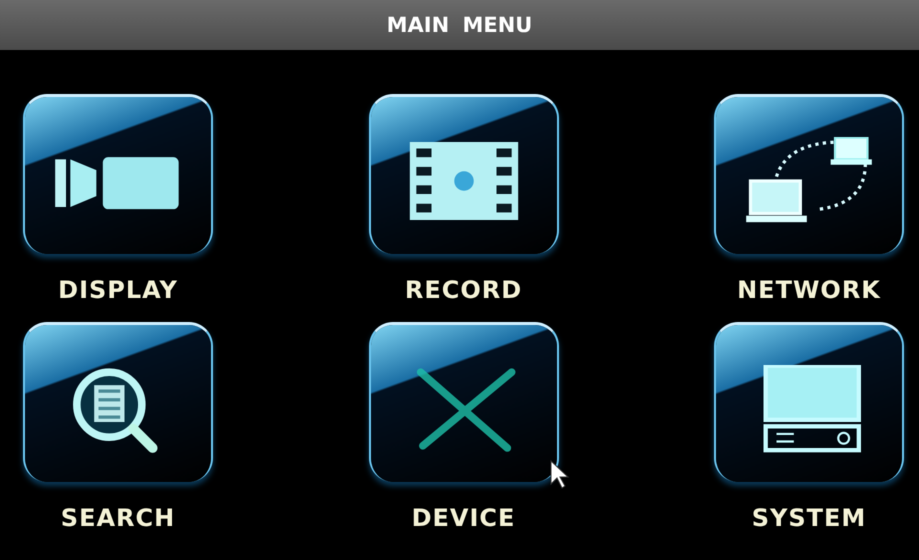 This screenshot has width=919, height=560. I want to click on menu-label: DISPLAY, so click(118, 294).